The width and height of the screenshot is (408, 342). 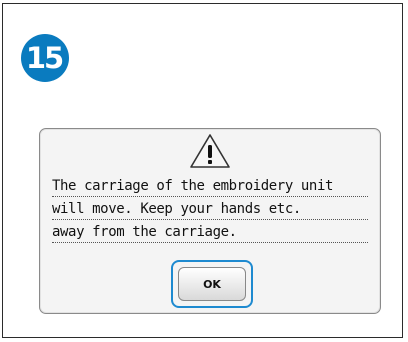 What do you see at coordinates (210, 151) in the screenshot?
I see `warning-icon` at bounding box center [210, 151].